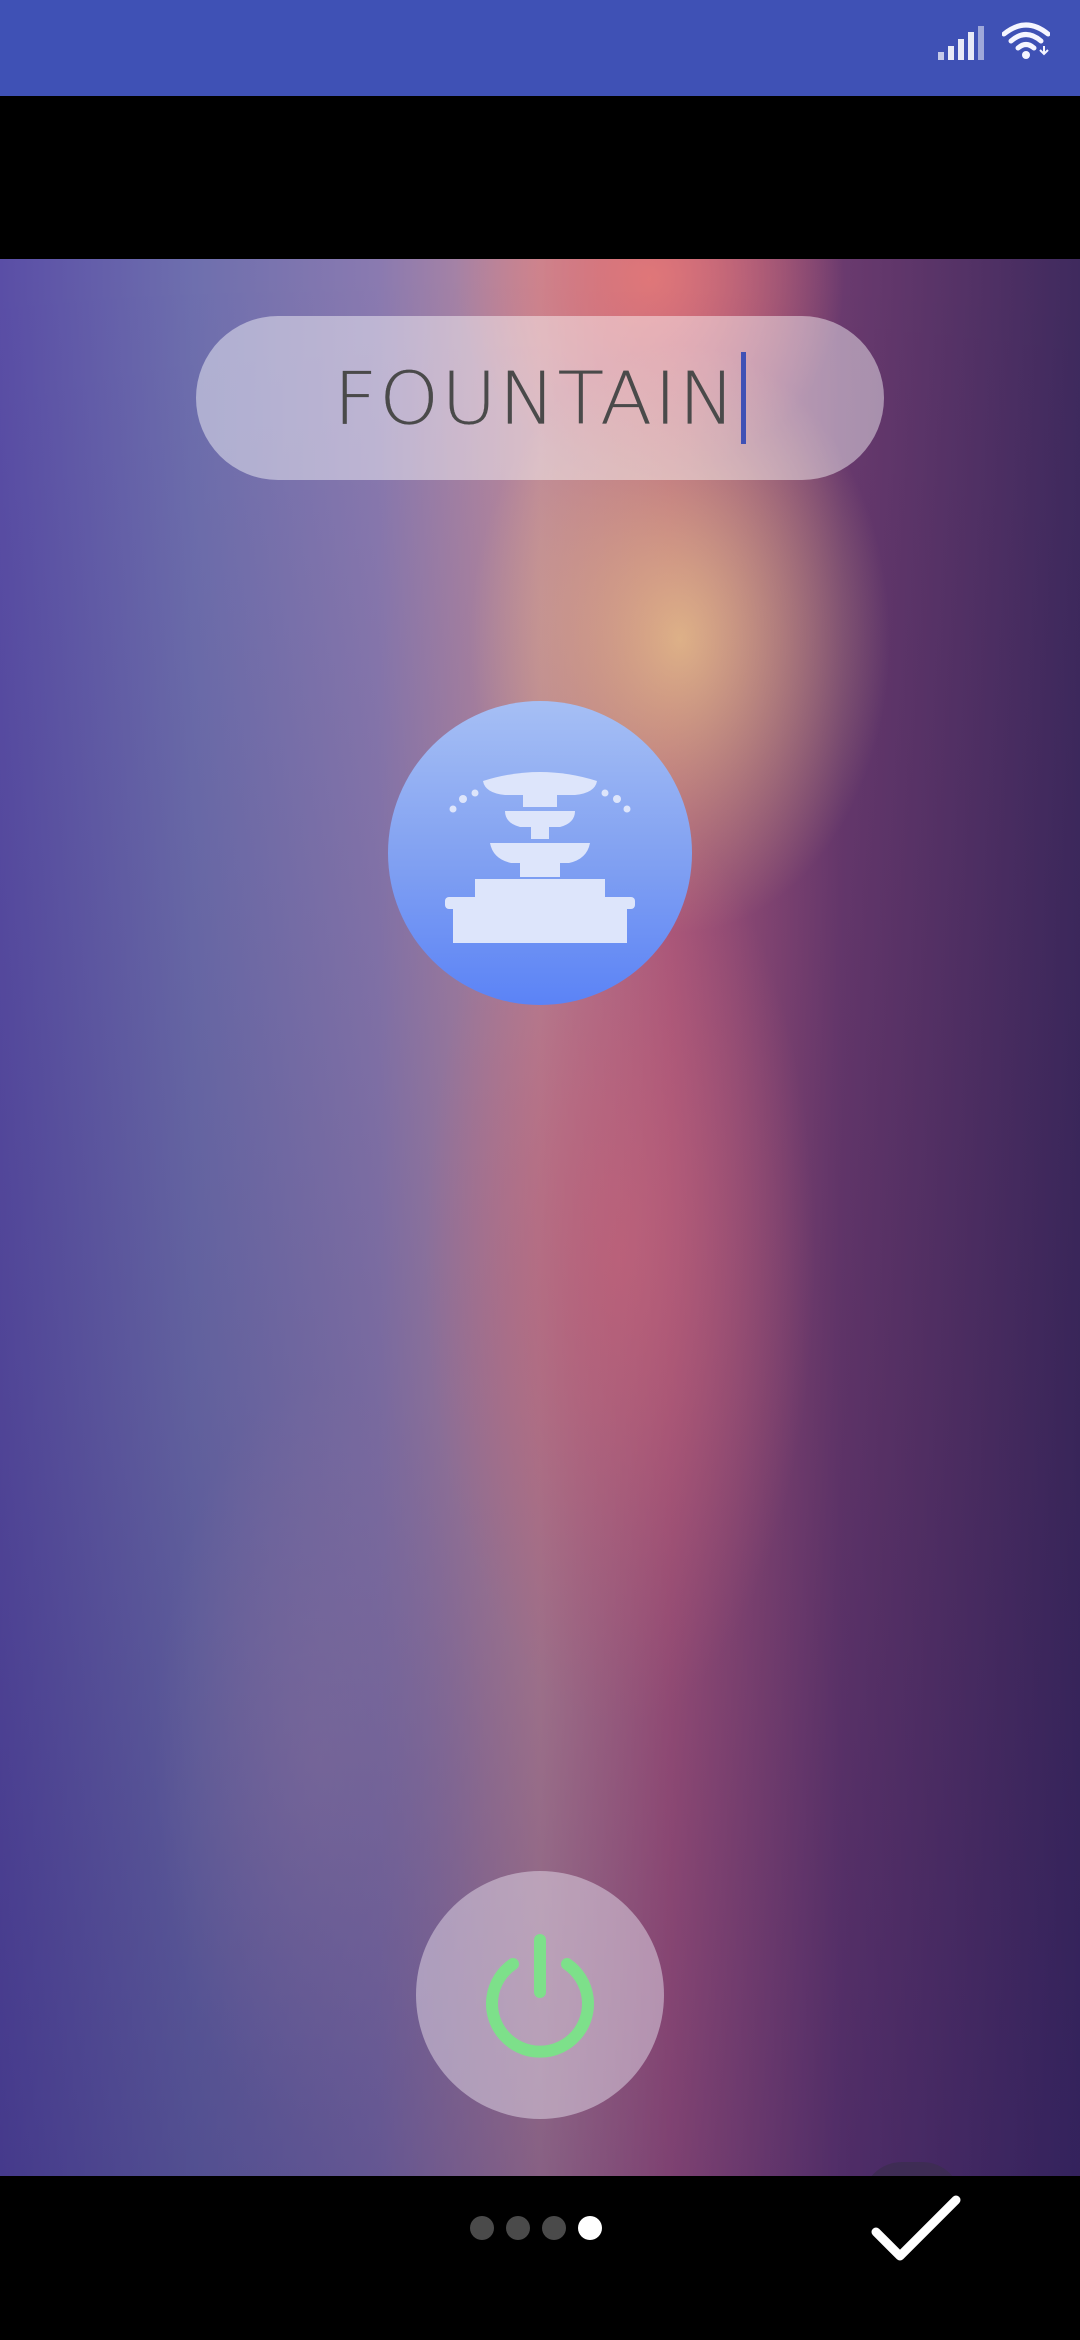  What do you see at coordinates (536, 2228) in the screenshot?
I see `page-indicator` at bounding box center [536, 2228].